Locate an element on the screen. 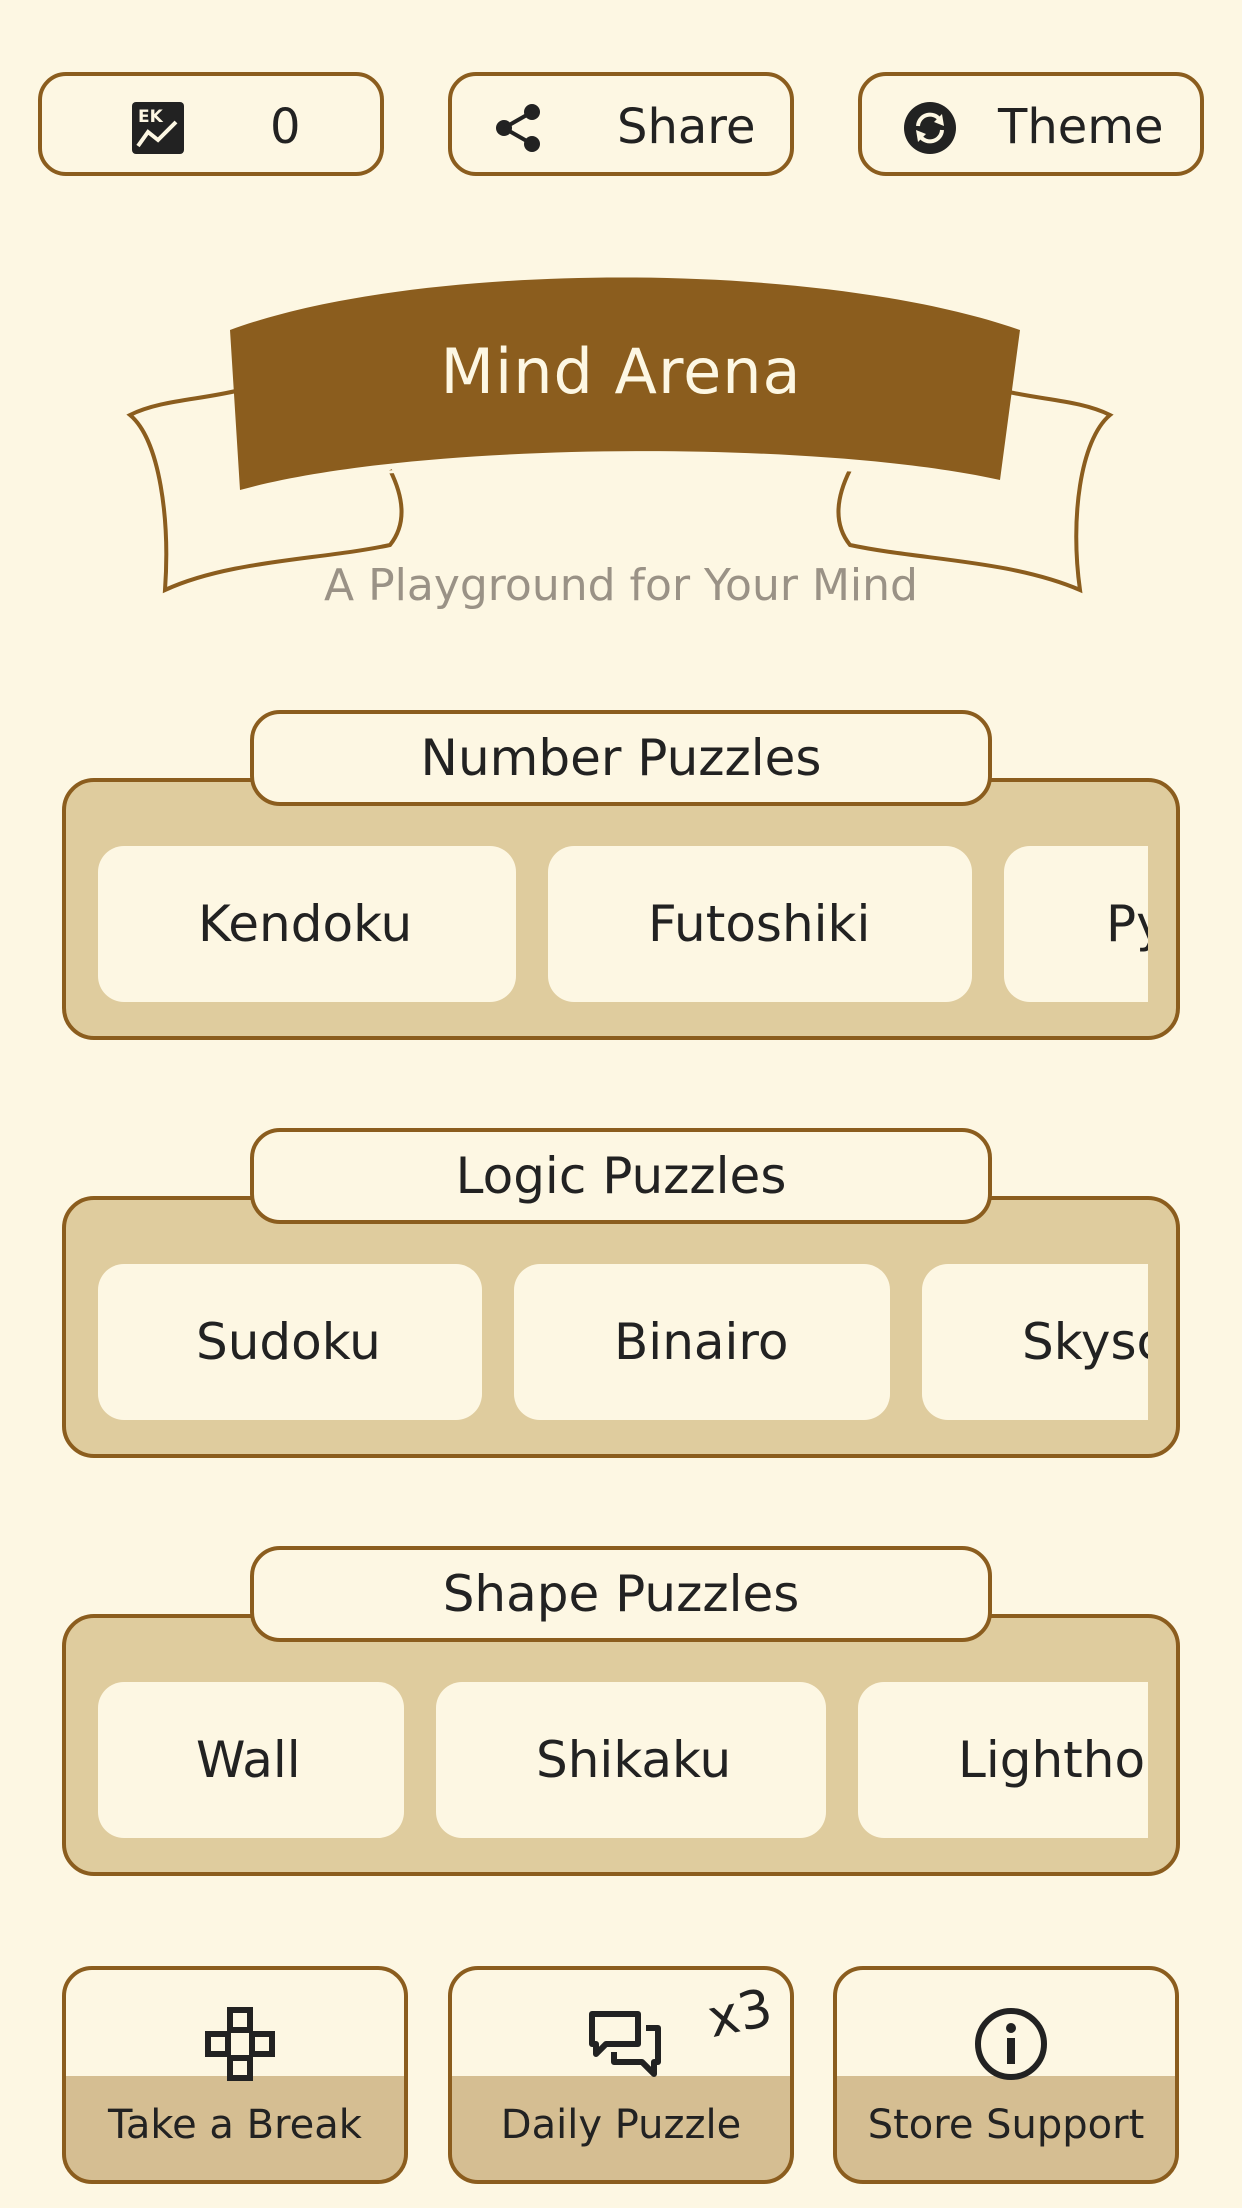 The width and height of the screenshot is (1242, 2208). stats-count: 0 is located at coordinates (285, 127).